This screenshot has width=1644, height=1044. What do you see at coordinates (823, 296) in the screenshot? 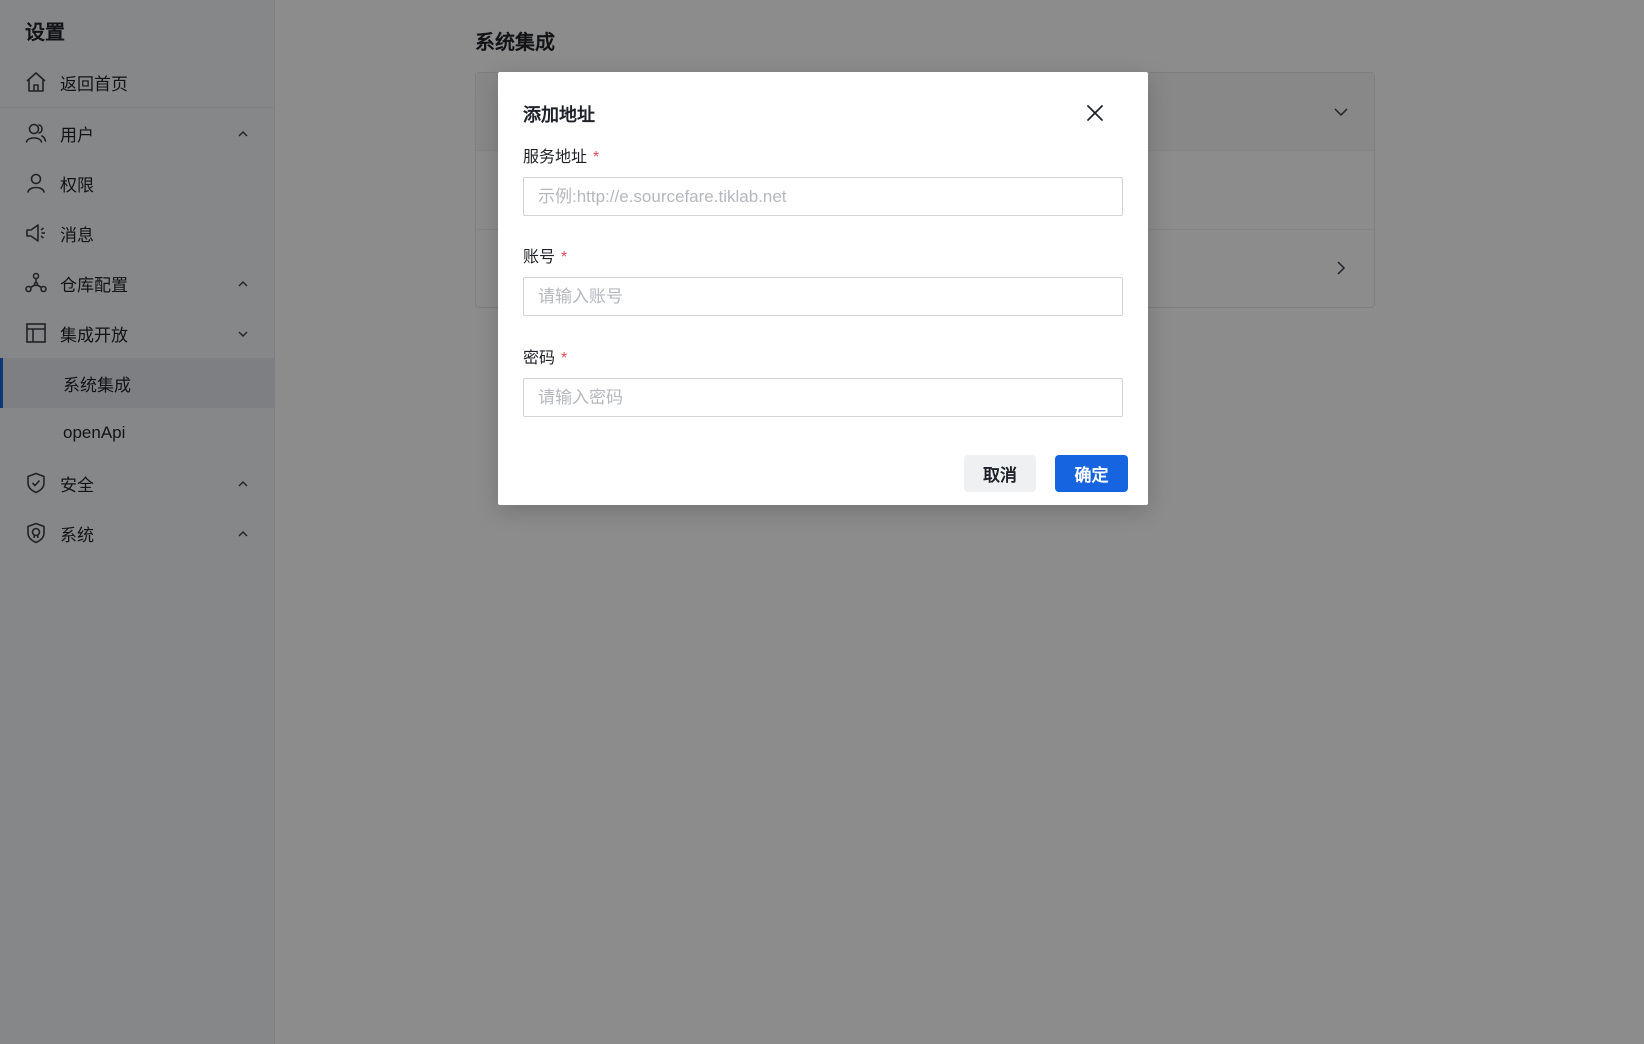
I see `account-input` at bounding box center [823, 296].